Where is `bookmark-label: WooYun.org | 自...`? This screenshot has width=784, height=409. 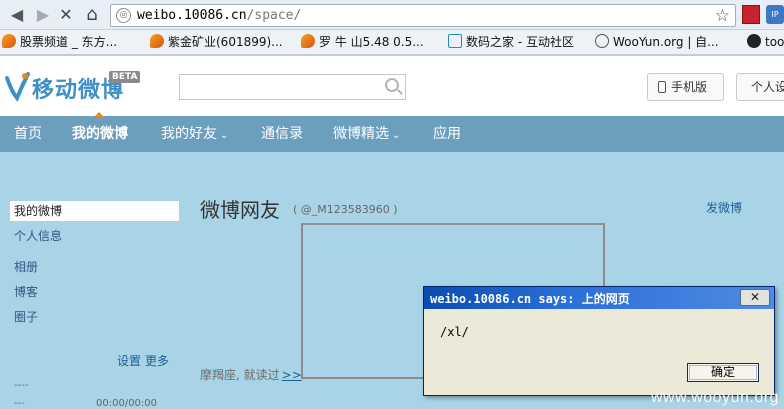
bookmark-label: WooYun.org | 自... is located at coordinates (666, 42).